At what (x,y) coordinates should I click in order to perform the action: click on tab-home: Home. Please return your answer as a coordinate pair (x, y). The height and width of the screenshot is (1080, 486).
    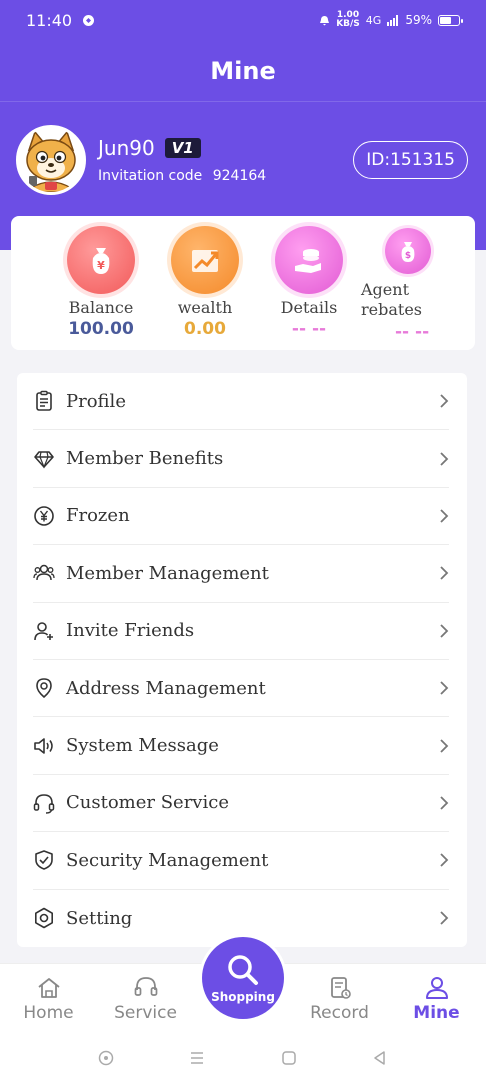
    Looking at the image, I should click on (48, 999).